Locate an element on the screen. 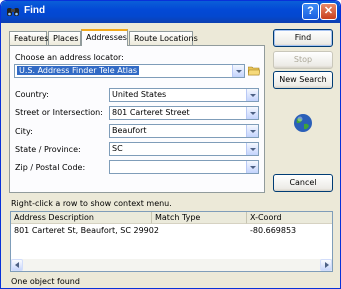  country-label: Country: is located at coordinates (32, 94).